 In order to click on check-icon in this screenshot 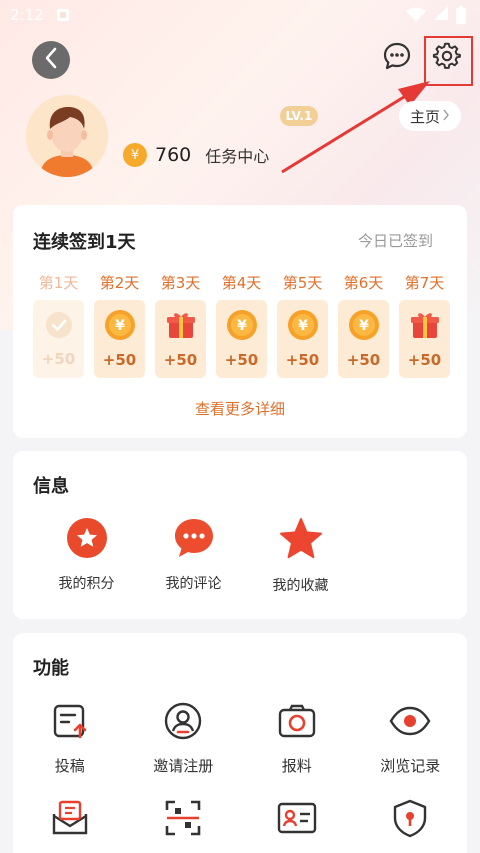, I will do `click(59, 327)`.